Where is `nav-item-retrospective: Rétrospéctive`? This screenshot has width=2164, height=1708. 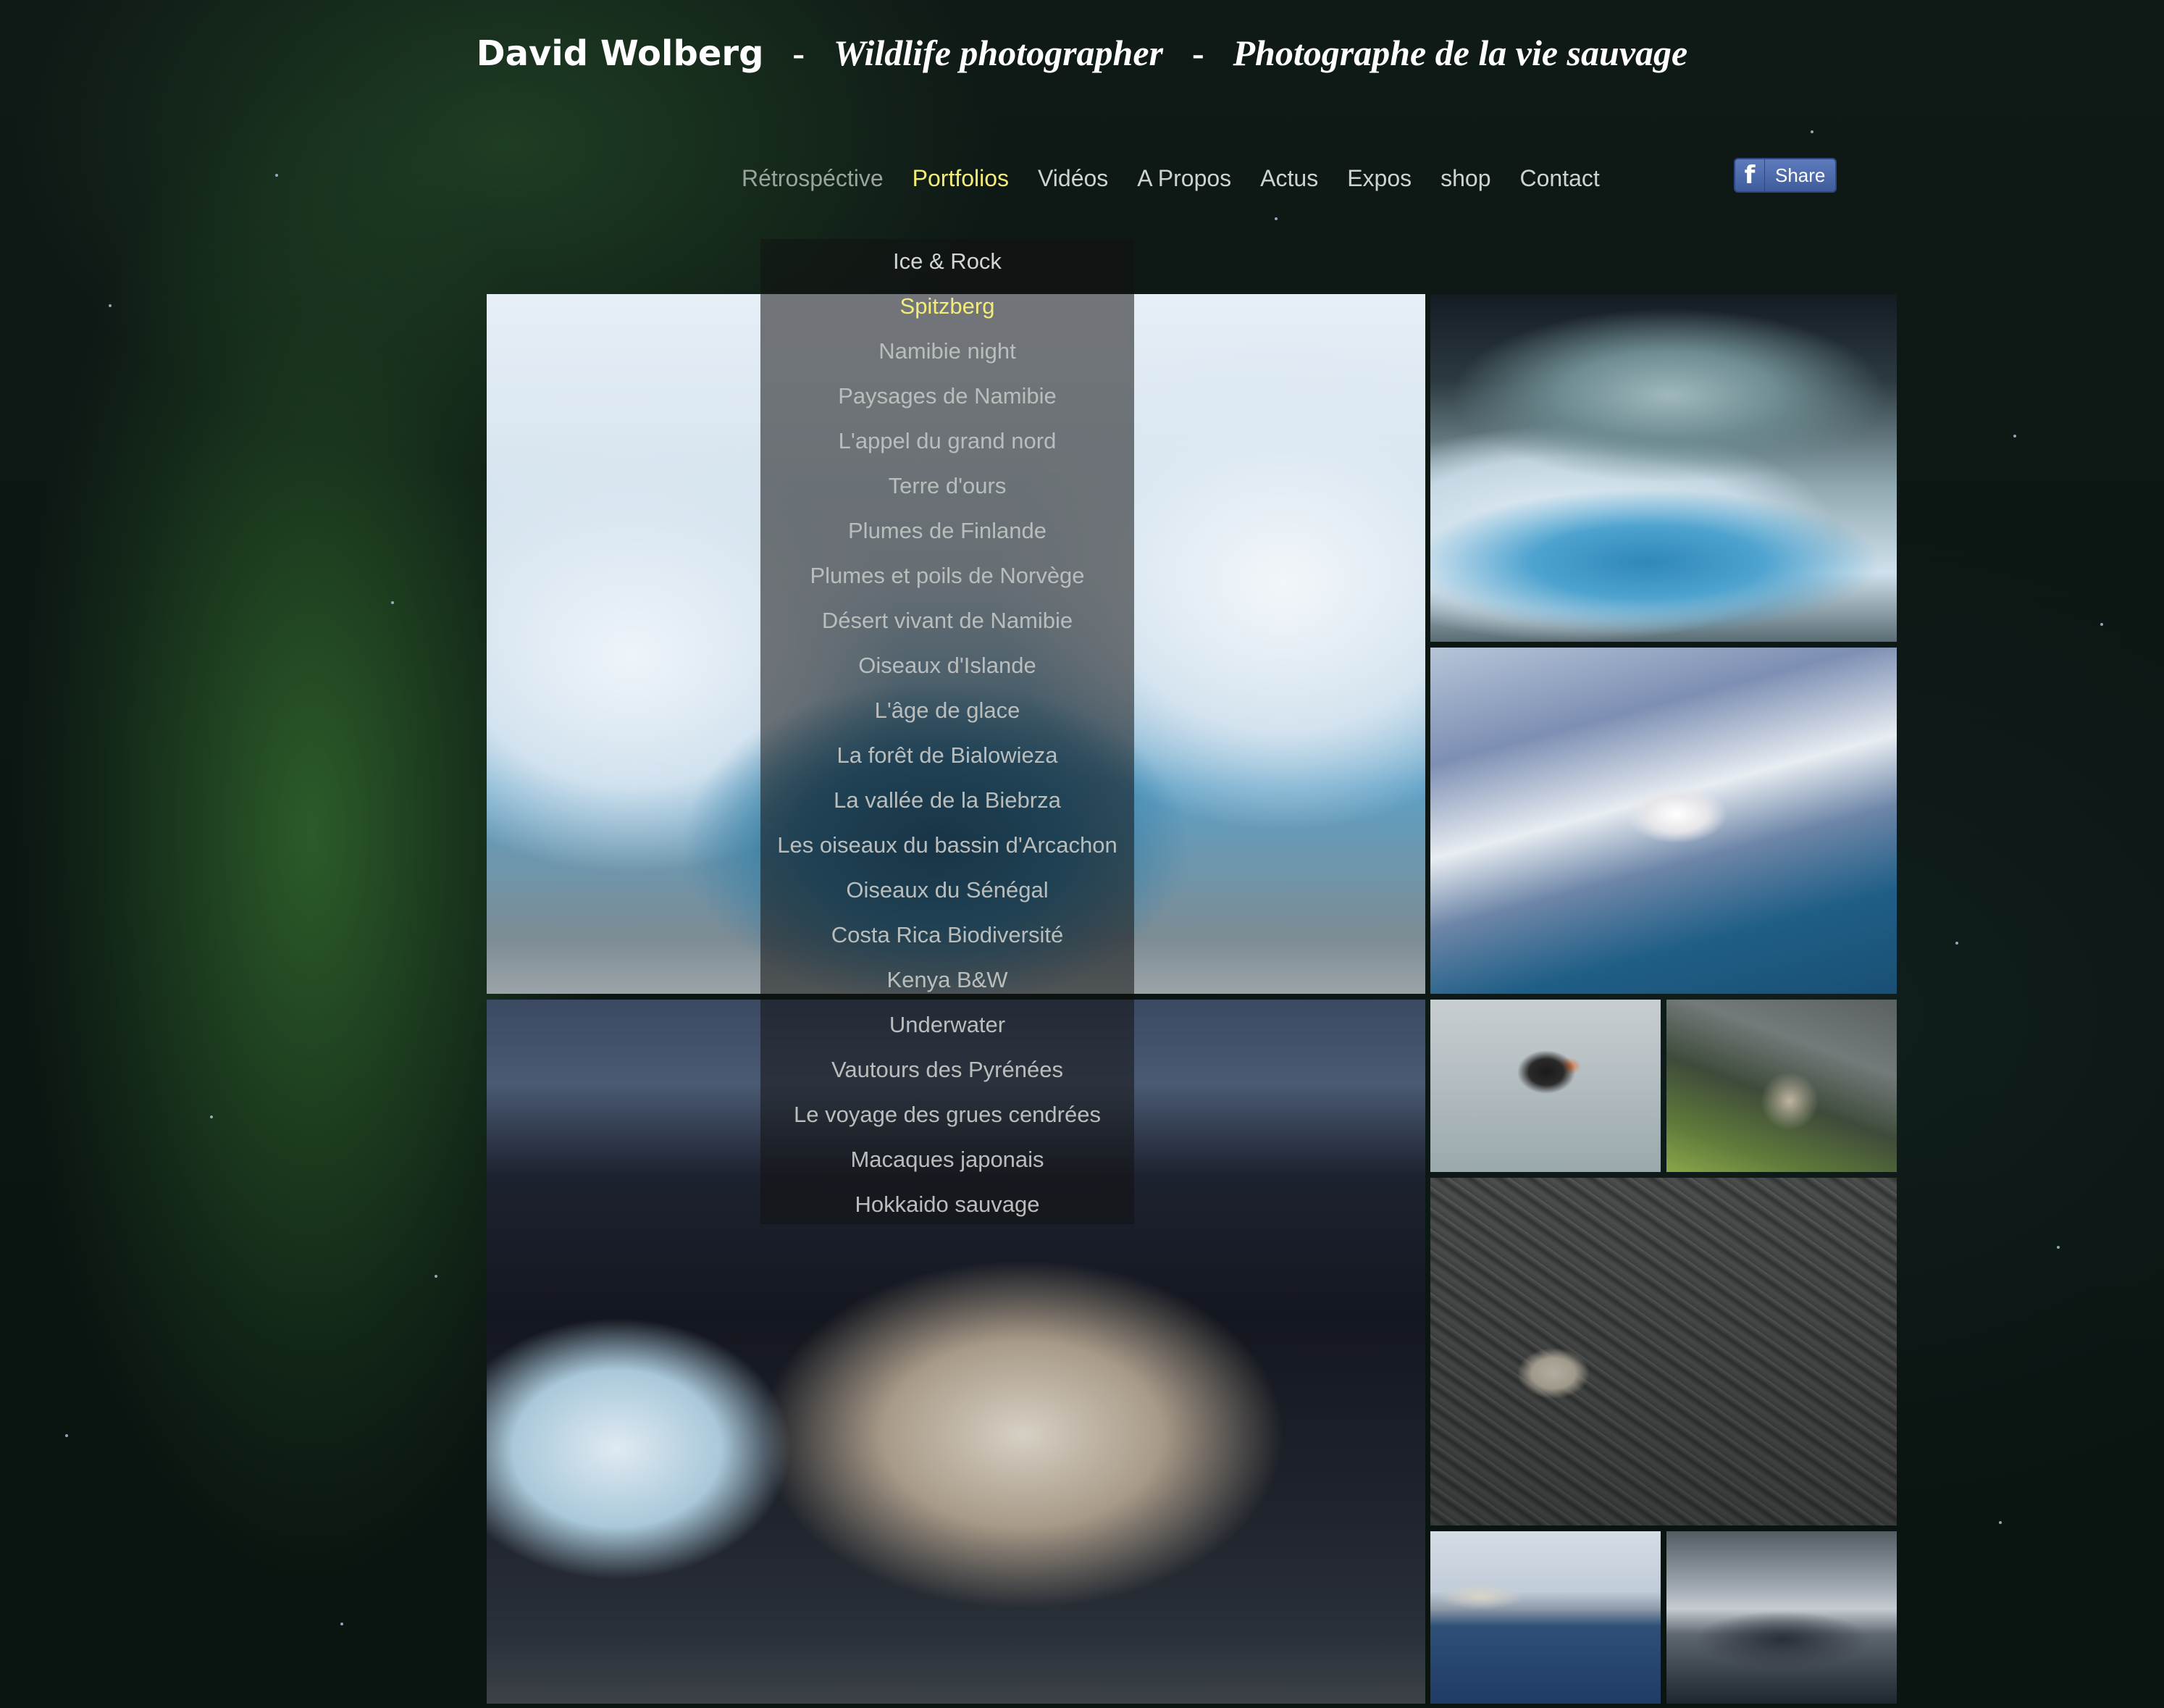
nav-item-retrospective: Rétrospéctive is located at coordinates (812, 179).